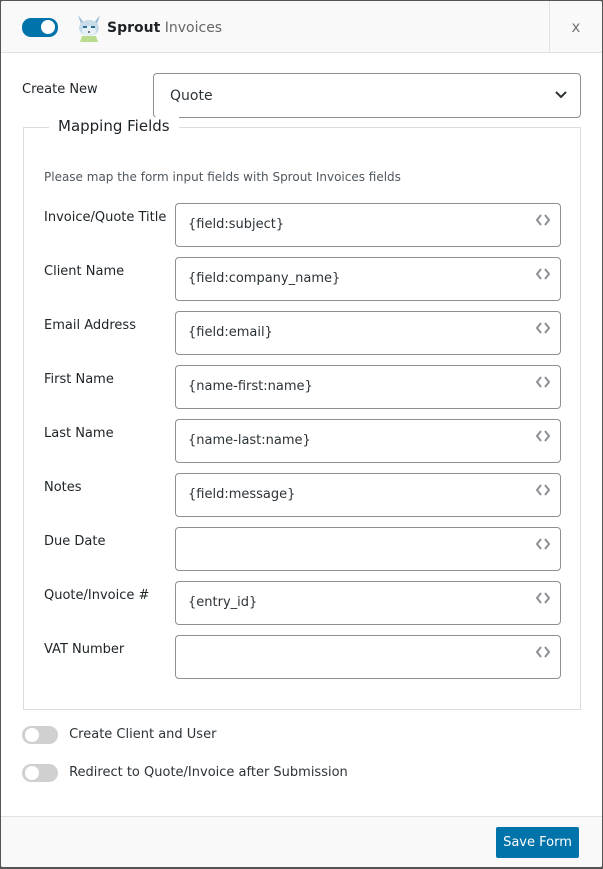 This screenshot has height=869, width=603. I want to click on vat-number-input, so click(368, 657).